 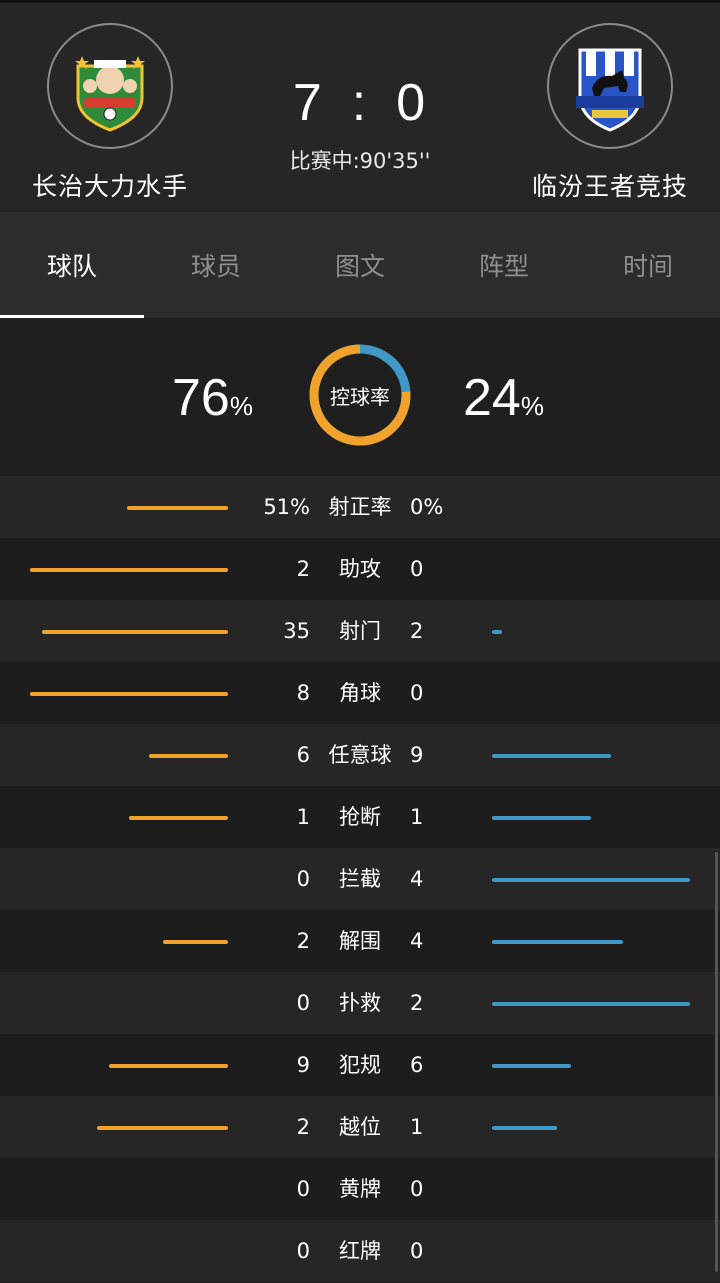 What do you see at coordinates (201, 398) in the screenshot?
I see `home-possession-value: 76` at bounding box center [201, 398].